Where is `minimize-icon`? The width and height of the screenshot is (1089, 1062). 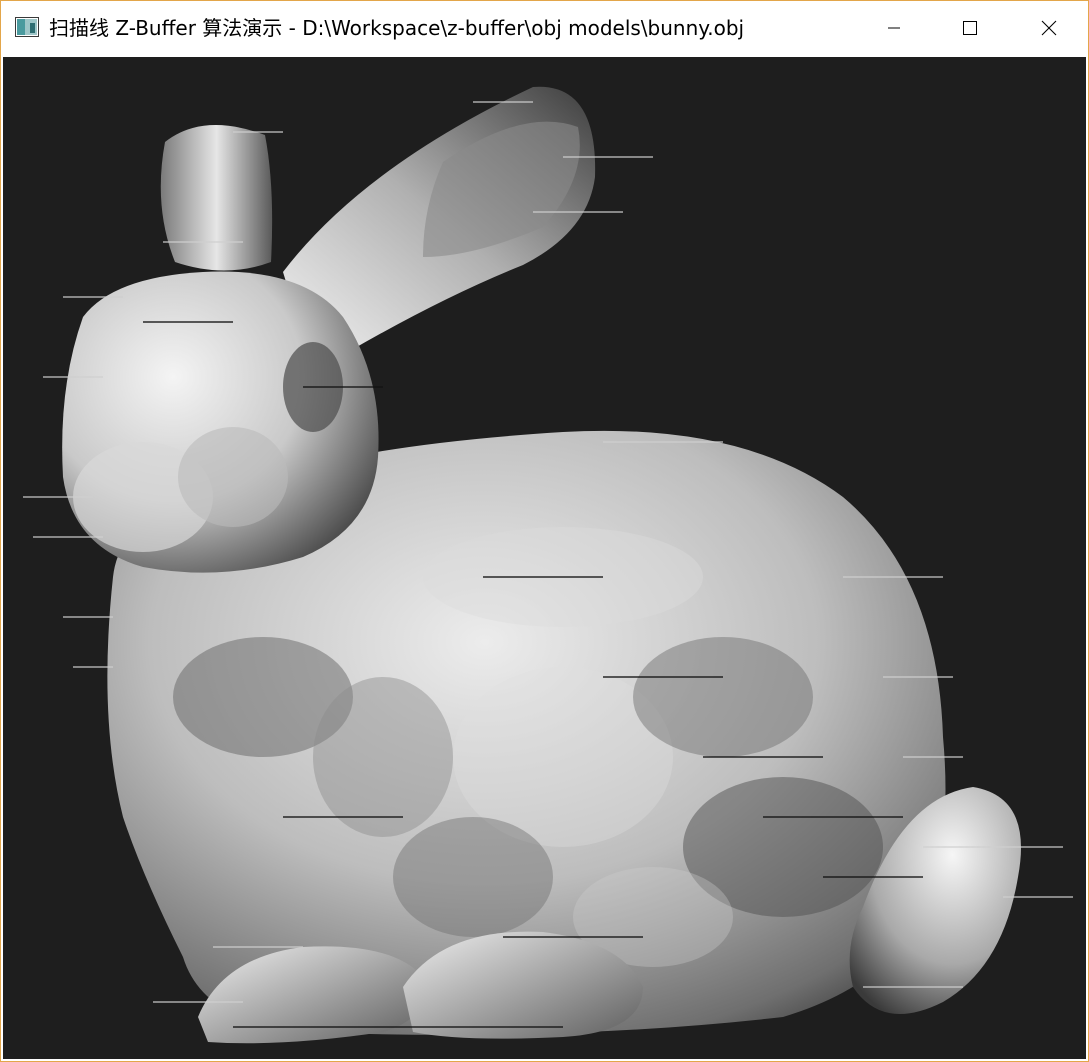 minimize-icon is located at coordinates (894, 28).